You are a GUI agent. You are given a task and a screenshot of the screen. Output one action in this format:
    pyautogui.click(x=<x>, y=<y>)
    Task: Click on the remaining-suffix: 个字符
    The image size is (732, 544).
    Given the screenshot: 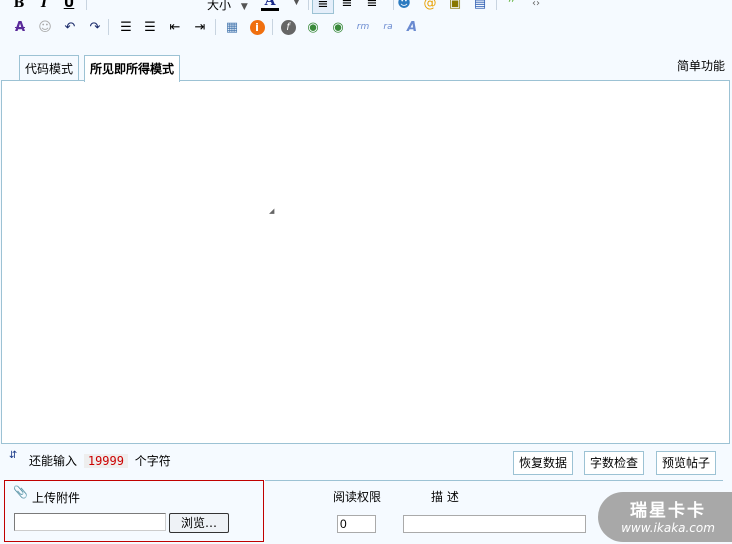 What is the action you would take?
    pyautogui.click(x=152, y=461)
    